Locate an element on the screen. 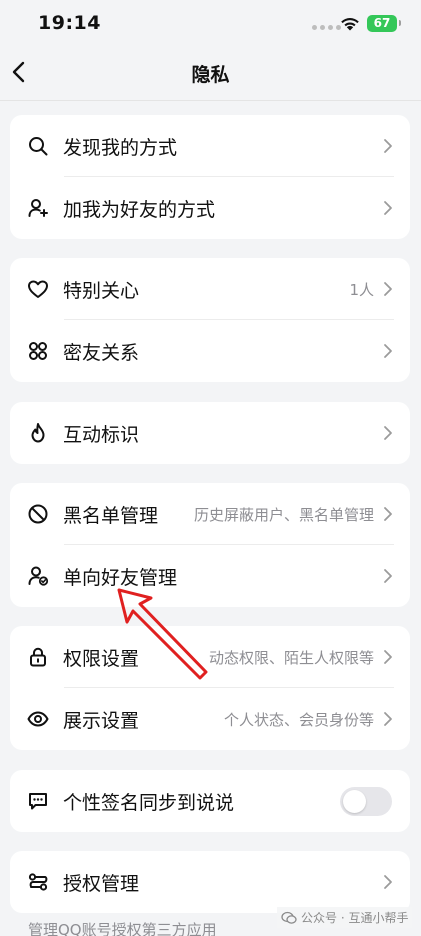  row-value: 历史屏蔽用户、黑名单管理 is located at coordinates (283, 515).